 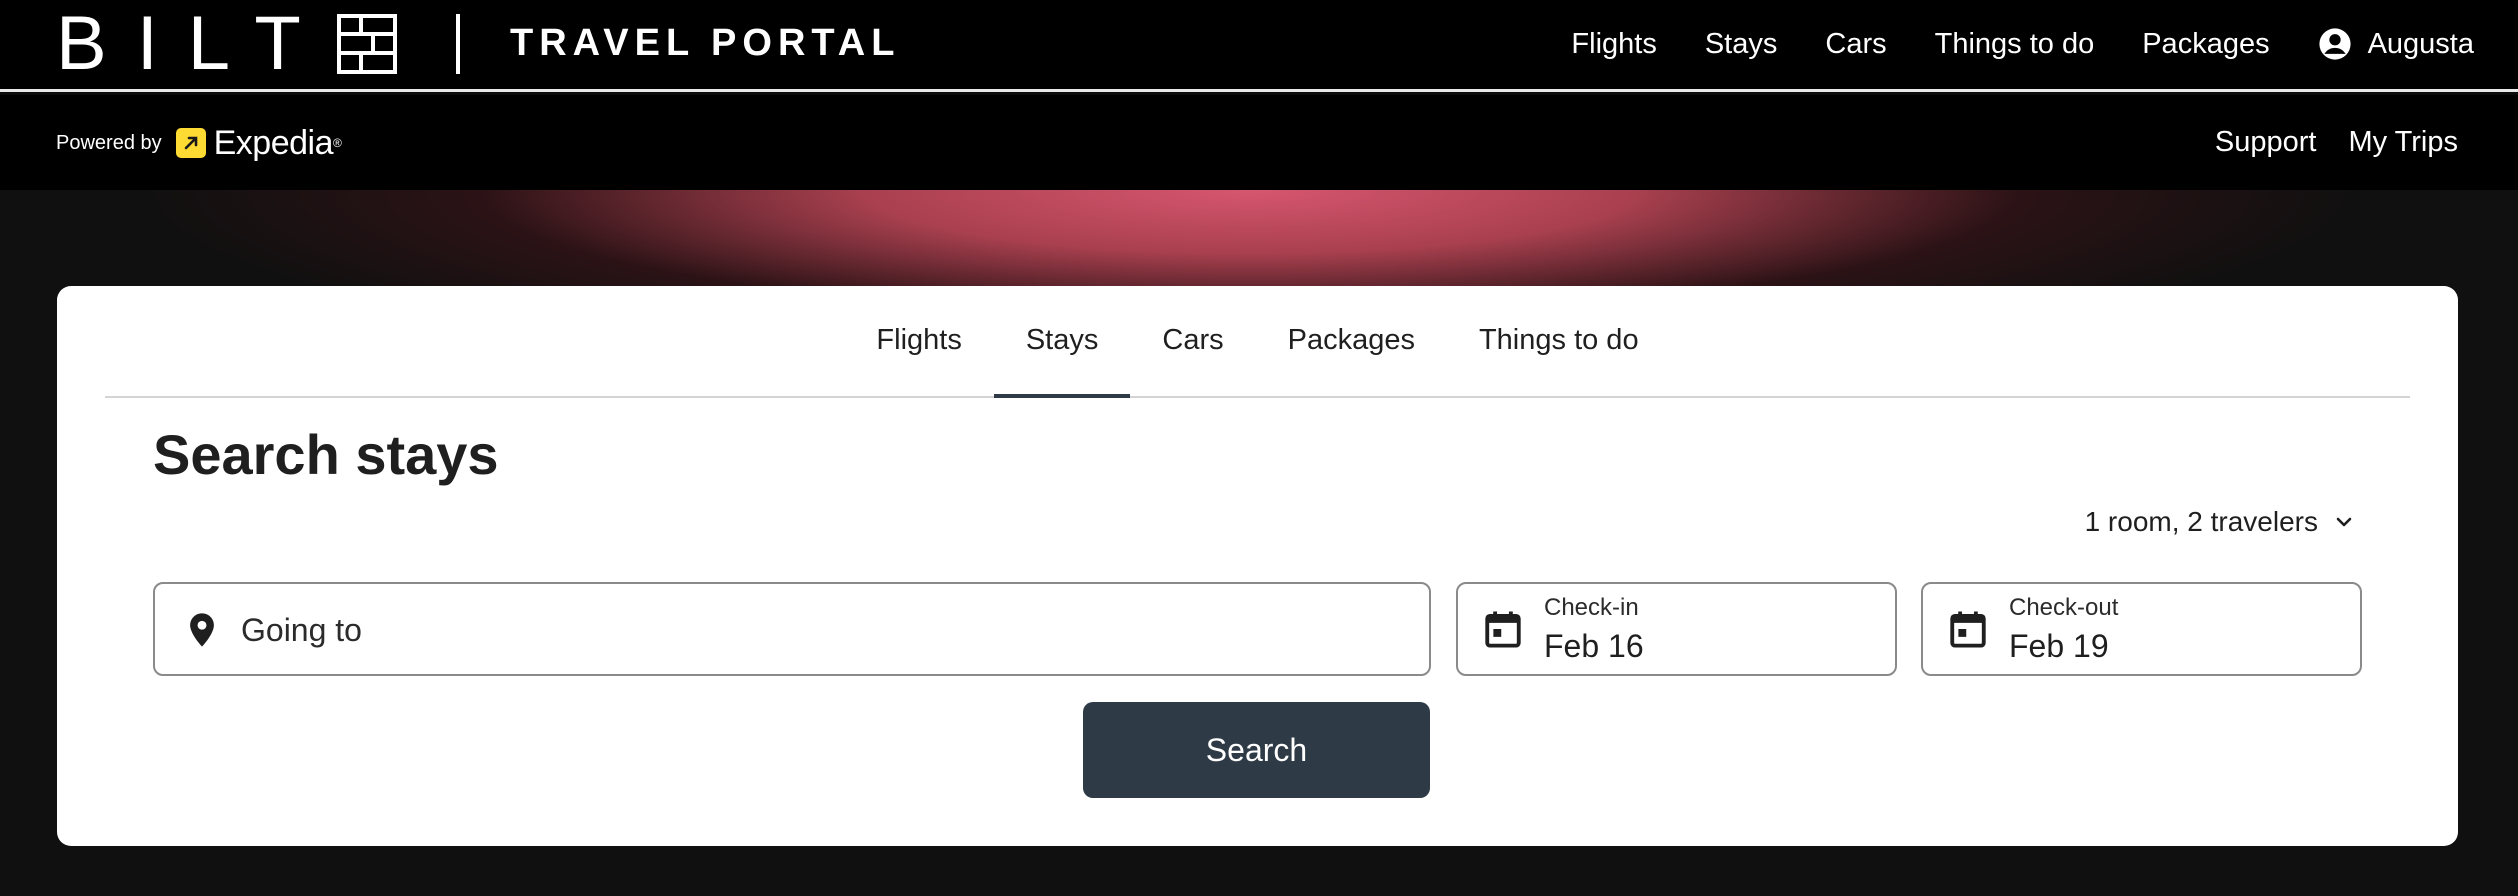 I want to click on account-menu: Augusta, so click(x=2396, y=44).